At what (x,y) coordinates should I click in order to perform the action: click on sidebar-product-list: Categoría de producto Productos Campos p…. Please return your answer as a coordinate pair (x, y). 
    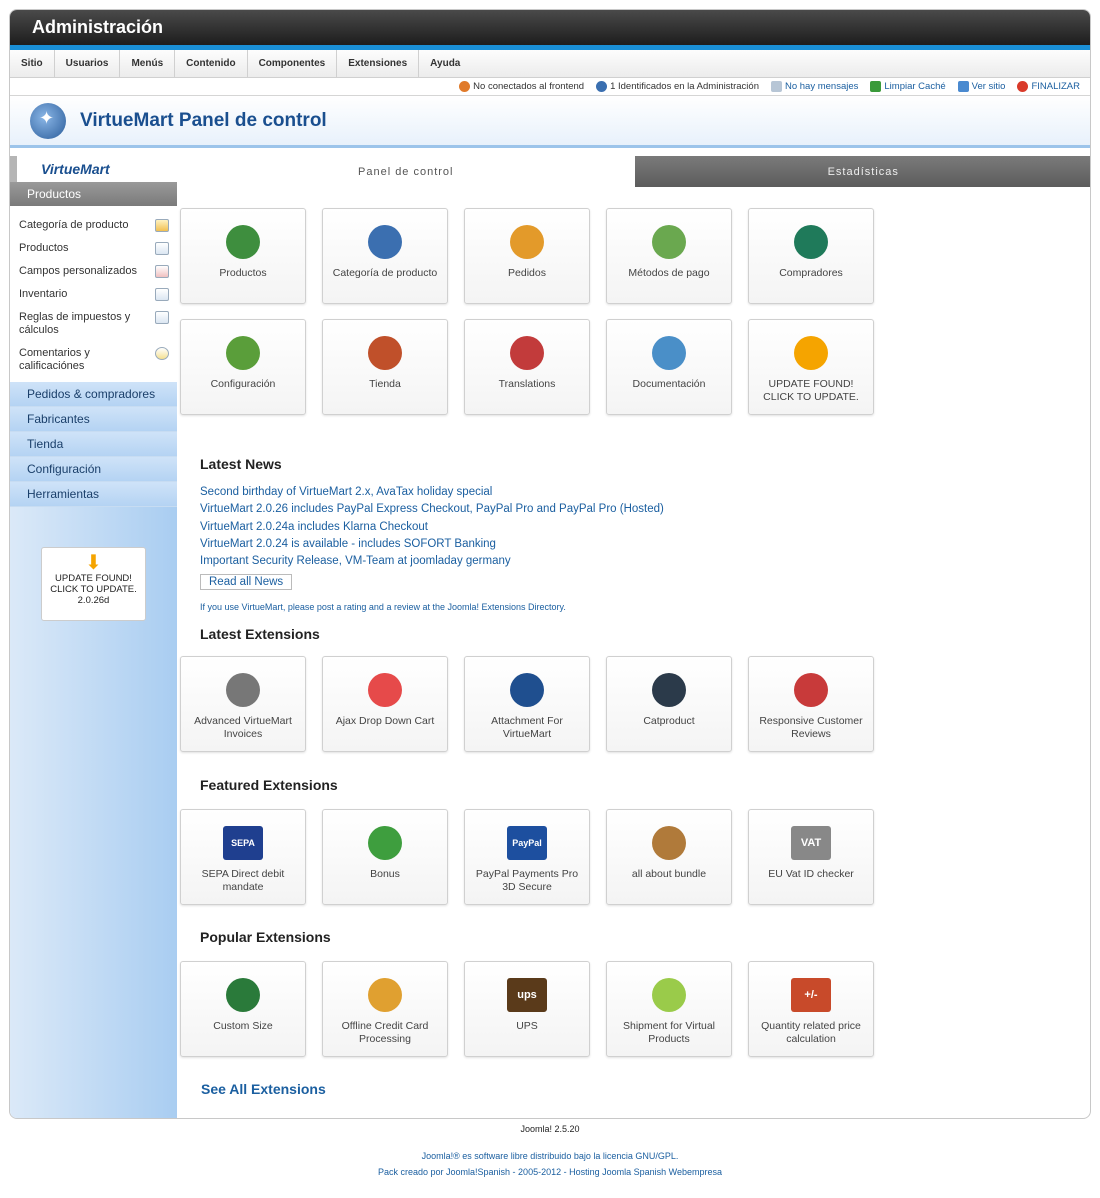
    Looking at the image, I should click on (93, 294).